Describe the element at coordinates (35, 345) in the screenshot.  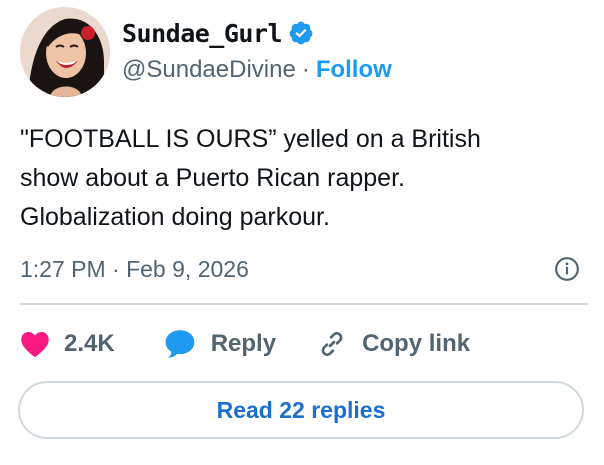
I see `heart-icon` at that location.